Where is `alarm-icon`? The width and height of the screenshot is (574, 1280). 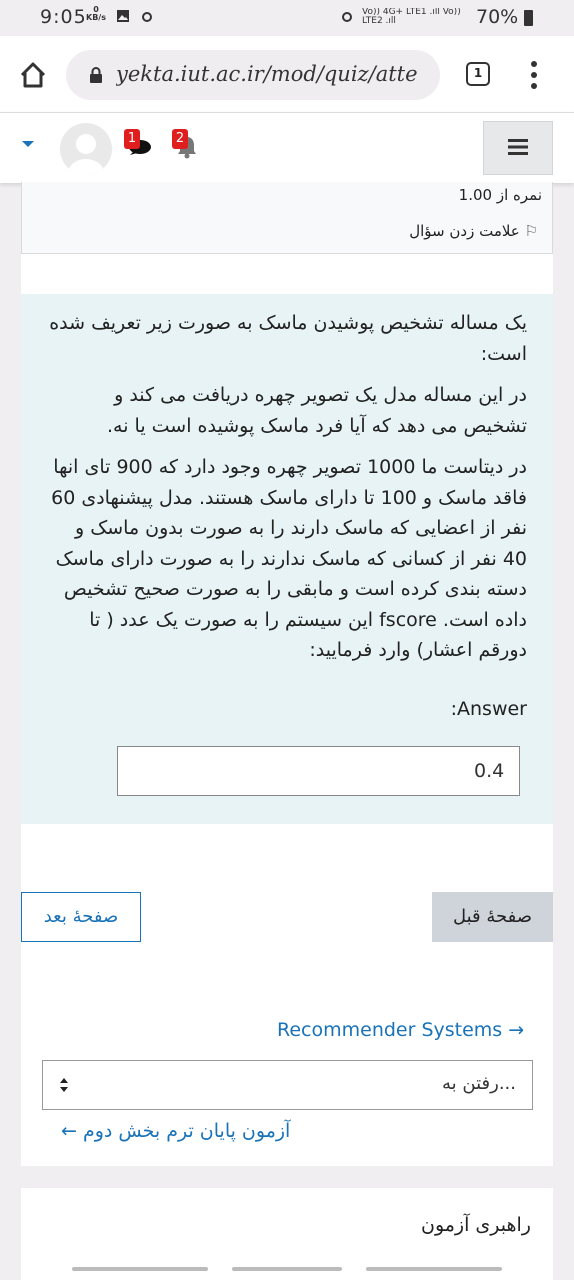 alarm-icon is located at coordinates (147, 17).